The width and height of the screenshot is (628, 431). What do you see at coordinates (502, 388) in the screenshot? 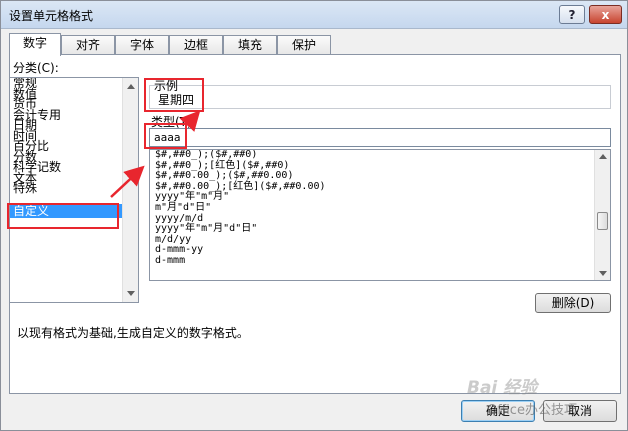
I see `watermark-logo: Bai 经验` at bounding box center [502, 388].